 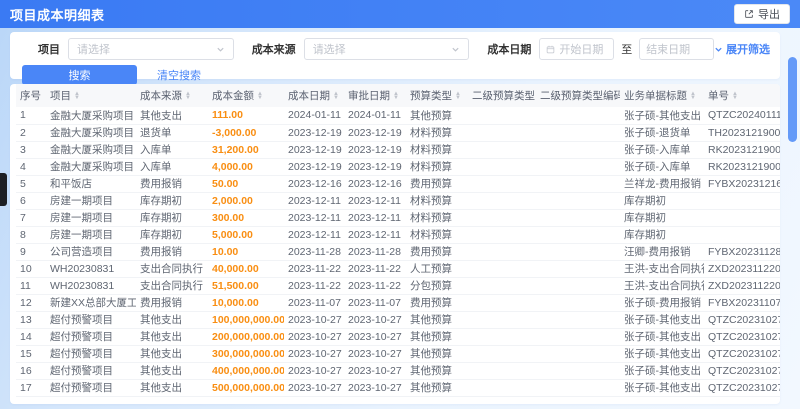 What do you see at coordinates (57, 15) in the screenshot?
I see `page-title: 项目成本明细表` at bounding box center [57, 15].